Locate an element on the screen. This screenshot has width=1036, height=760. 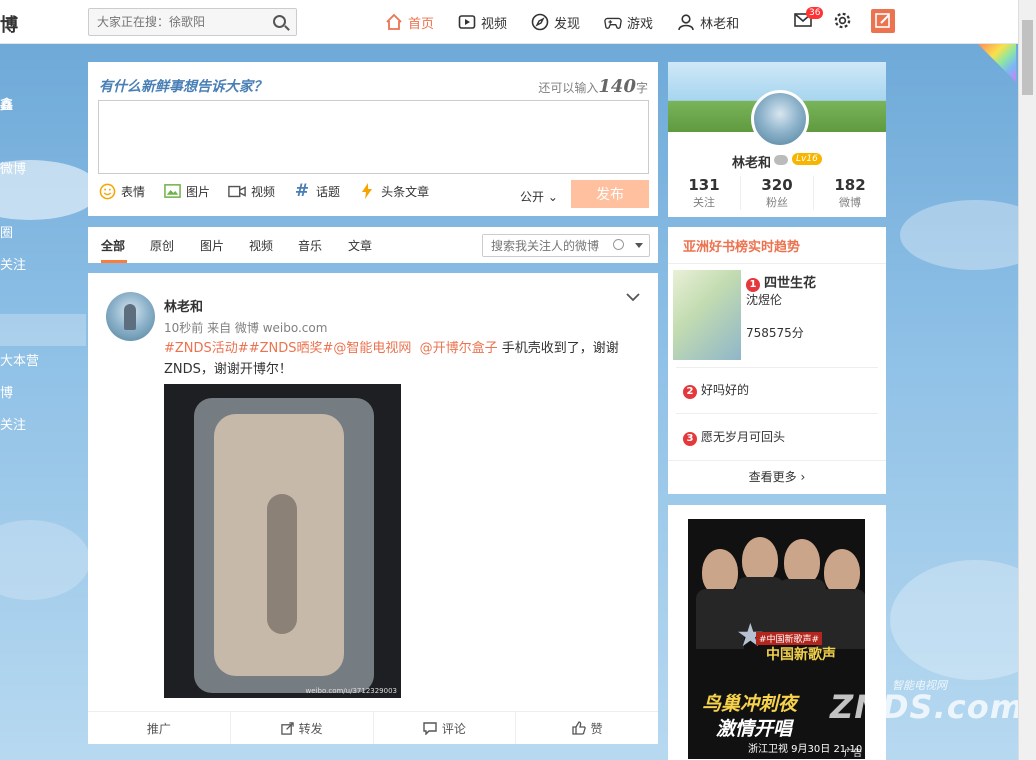
lightning-icon is located at coordinates (367, 191).